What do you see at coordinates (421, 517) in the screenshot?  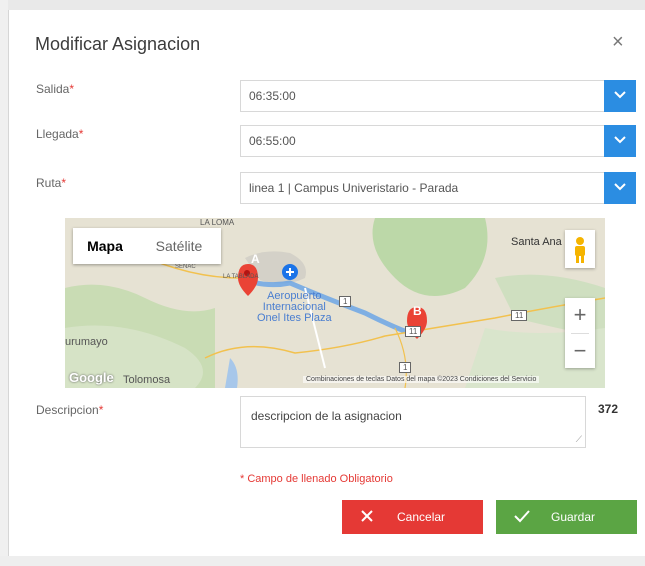 I see `cancel-button-label: Cancelar` at bounding box center [421, 517].